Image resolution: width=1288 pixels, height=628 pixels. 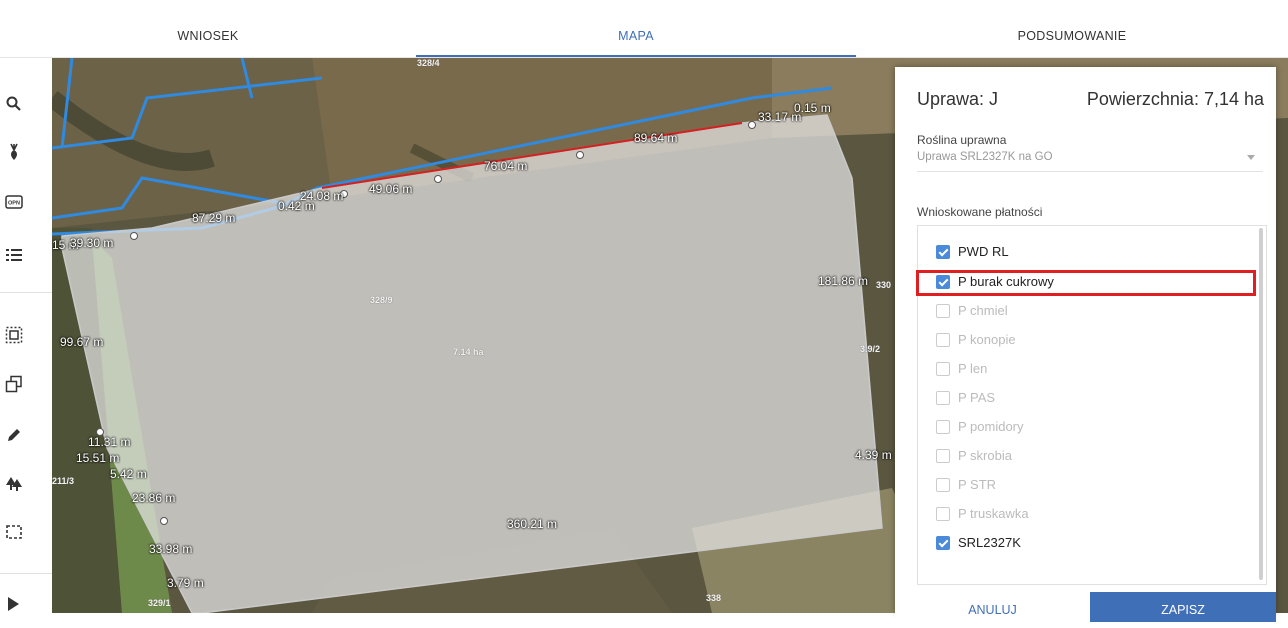 What do you see at coordinates (1096, 253) in the screenshot?
I see `payment-item-pwd-rl: PWD RL` at bounding box center [1096, 253].